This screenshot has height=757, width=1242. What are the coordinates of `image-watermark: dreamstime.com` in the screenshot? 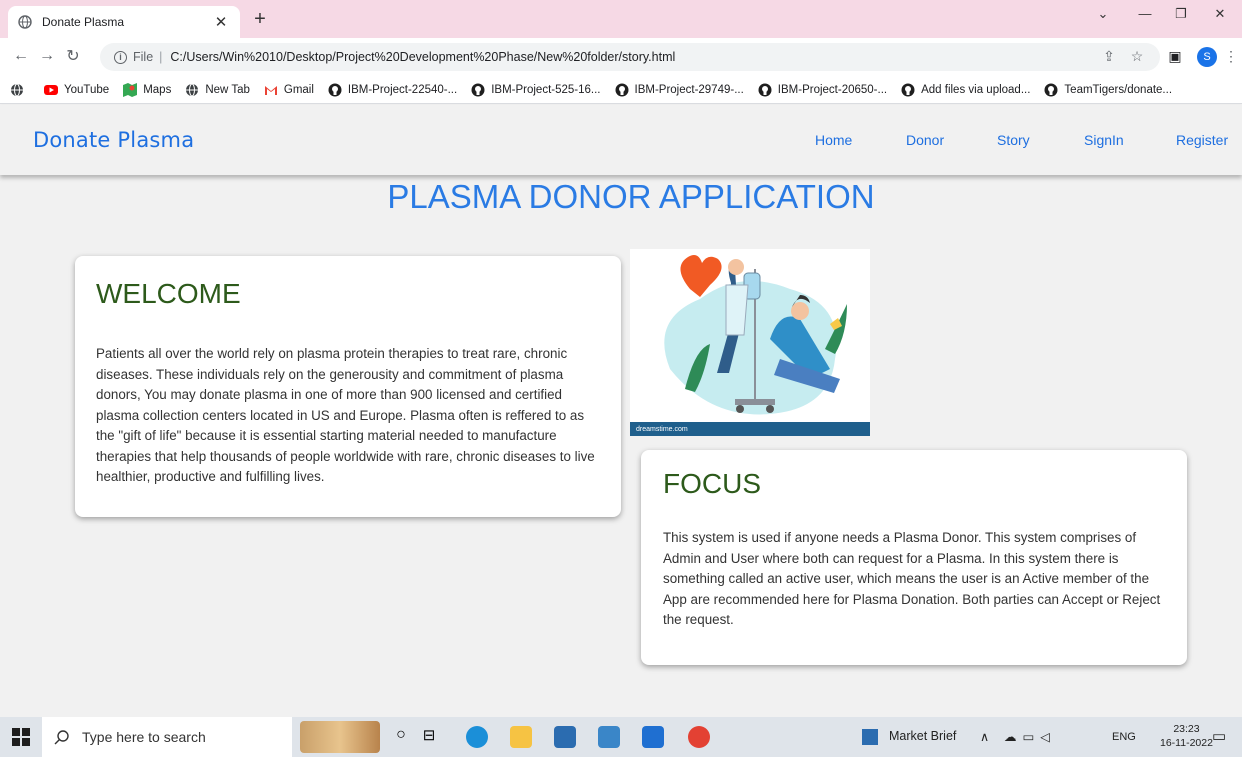 It's located at (750, 429).